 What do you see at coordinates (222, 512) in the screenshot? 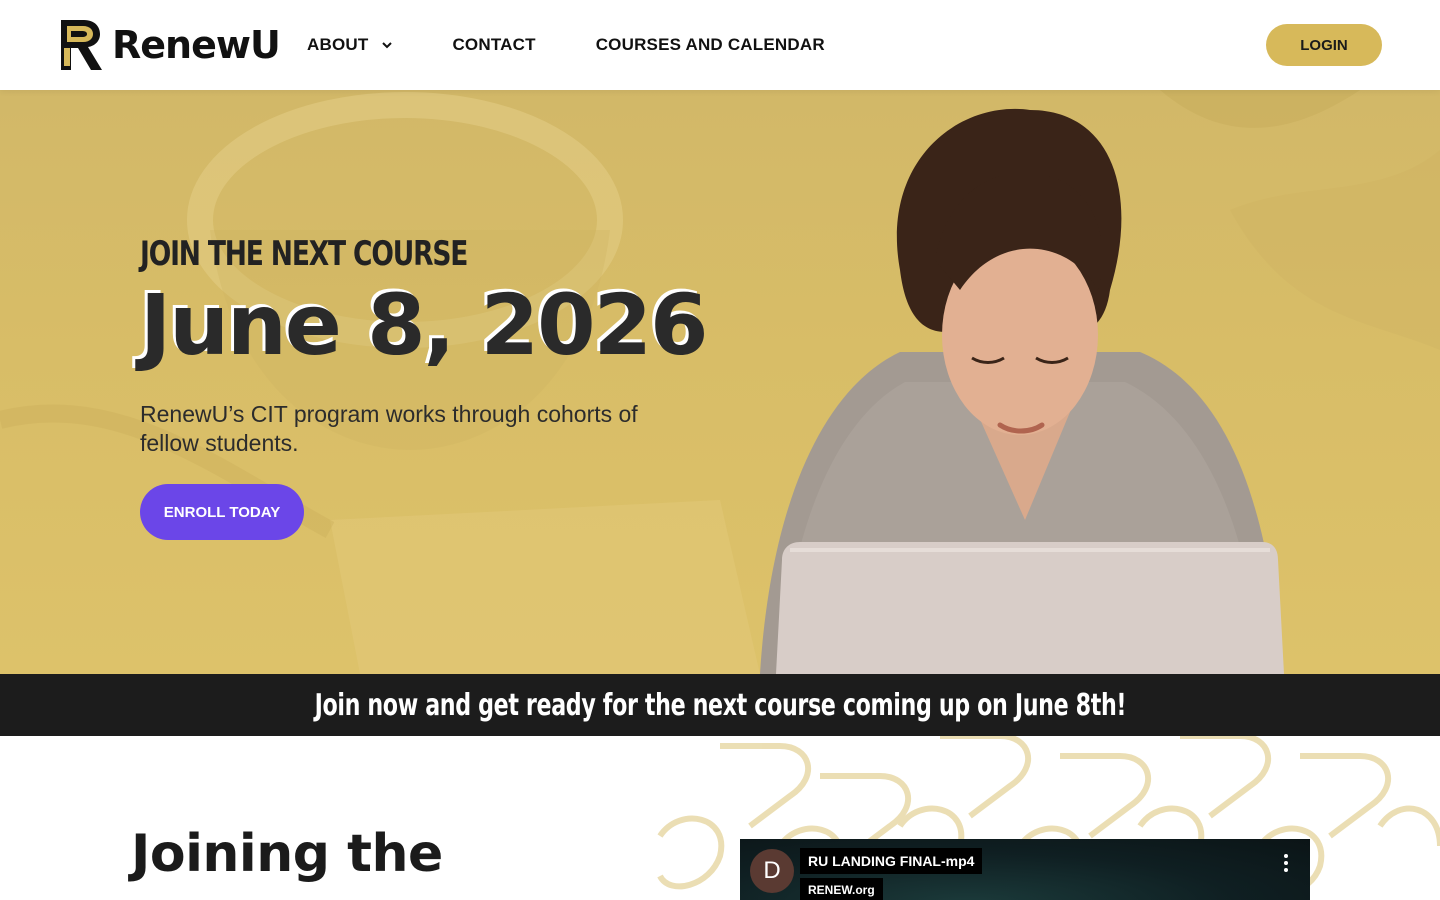
I see `enroll-today-button: ENROLL TODAY` at bounding box center [222, 512].